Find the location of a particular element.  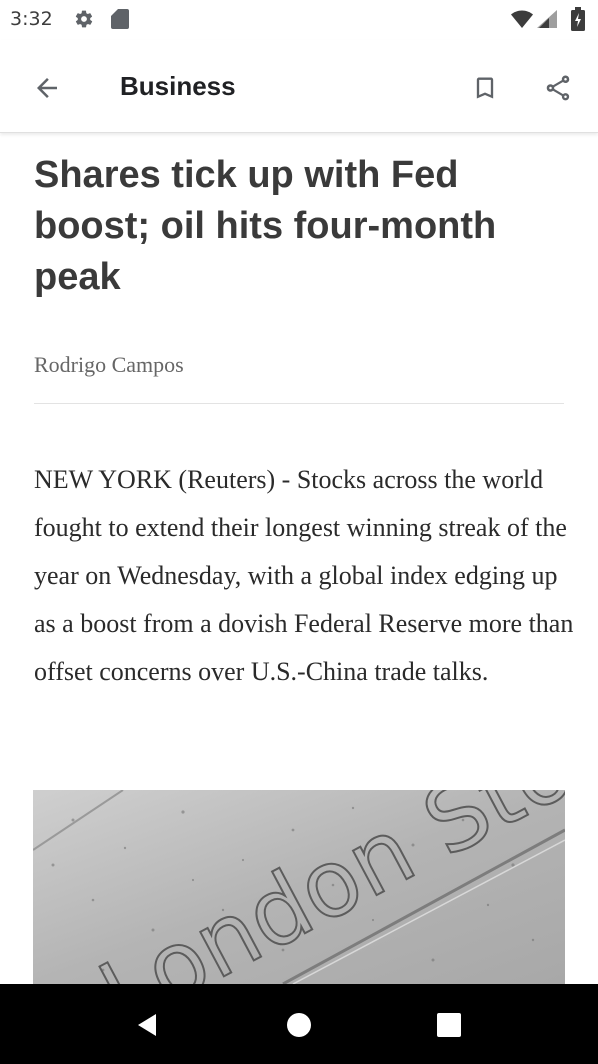

bookmark-icon is located at coordinates (485, 88).